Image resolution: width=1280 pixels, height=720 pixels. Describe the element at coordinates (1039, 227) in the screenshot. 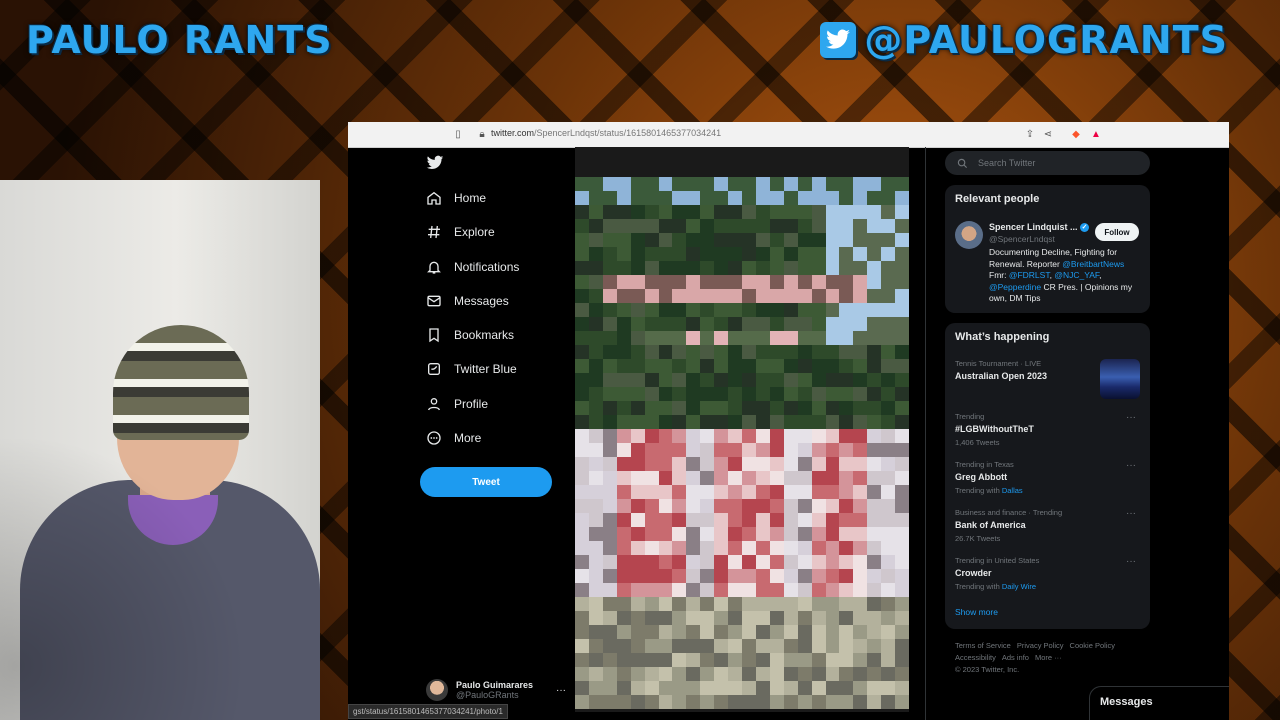

I see `person-name: Spencer Lindquist ... ✓` at that location.